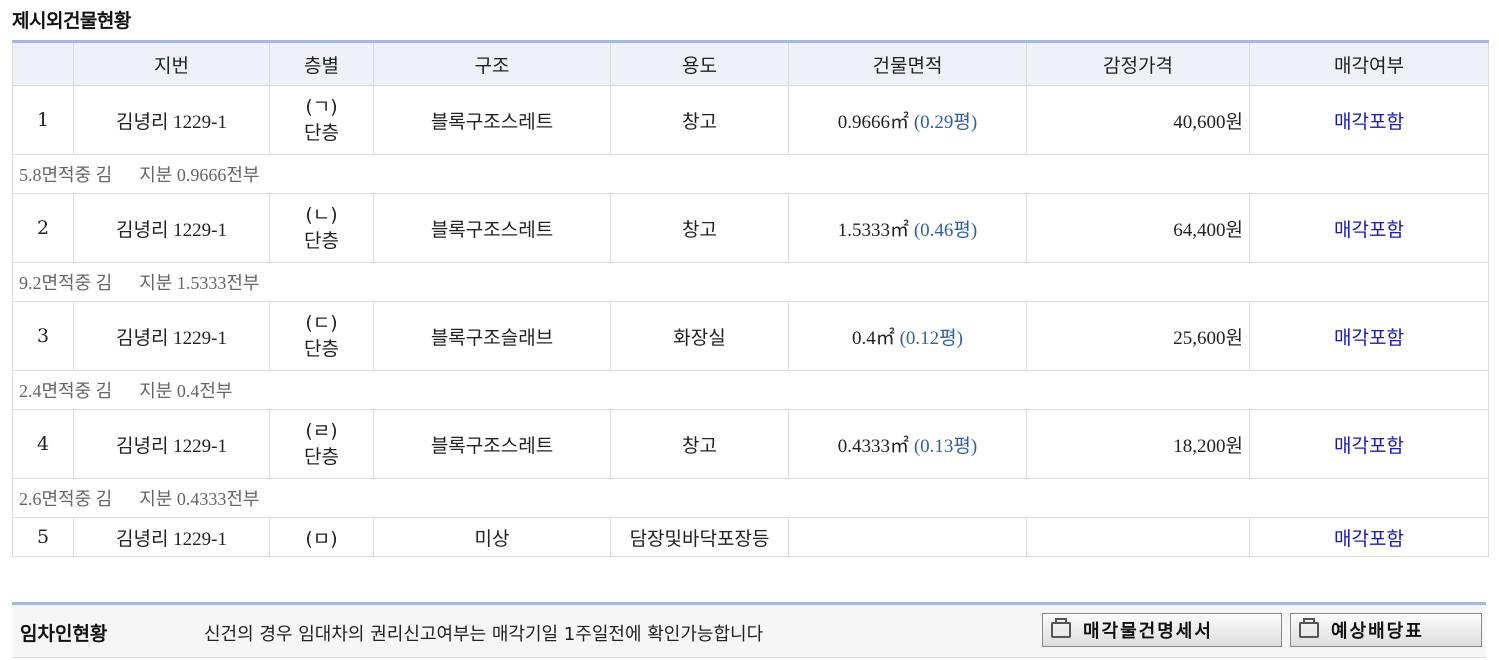  What do you see at coordinates (873, 338) in the screenshot?
I see `area-value: 0.4㎡` at bounding box center [873, 338].